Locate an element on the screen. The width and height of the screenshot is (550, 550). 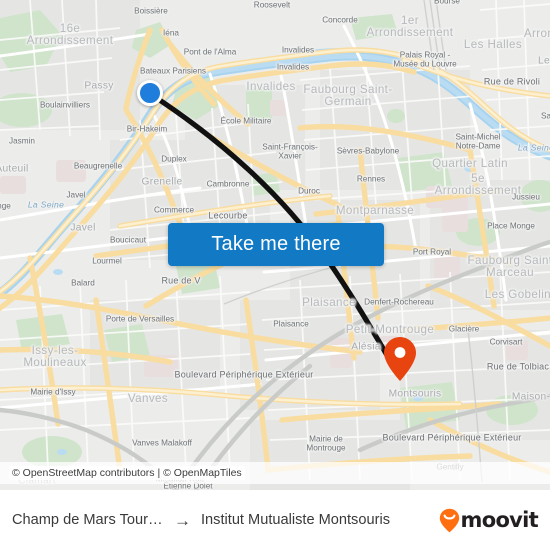
take-me-there-button: Take me there is located at coordinates (276, 244).